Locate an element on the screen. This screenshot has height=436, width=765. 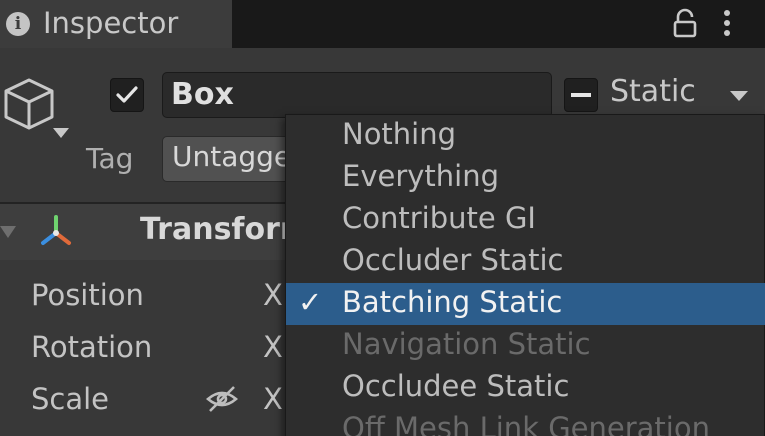
checkmark-icon is located at coordinates (127, 94).